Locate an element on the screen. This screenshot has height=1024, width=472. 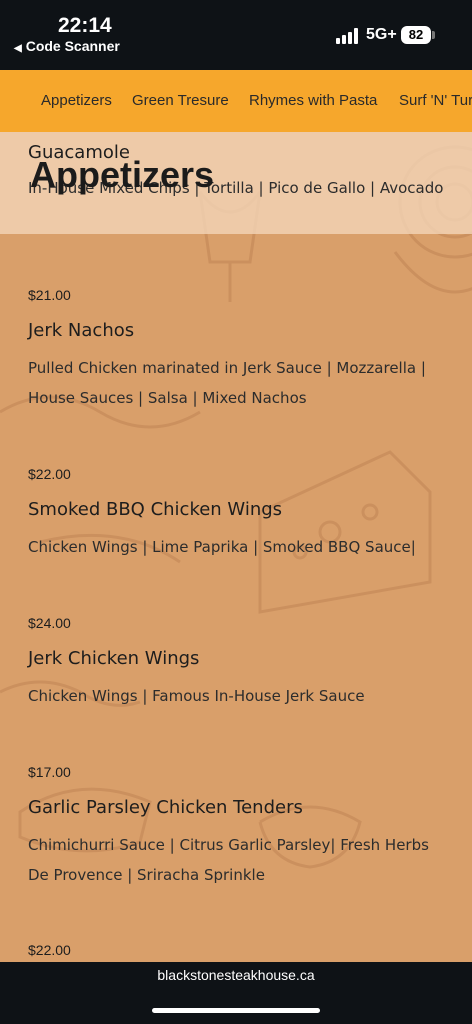
battery-tip is located at coordinates (433, 35).